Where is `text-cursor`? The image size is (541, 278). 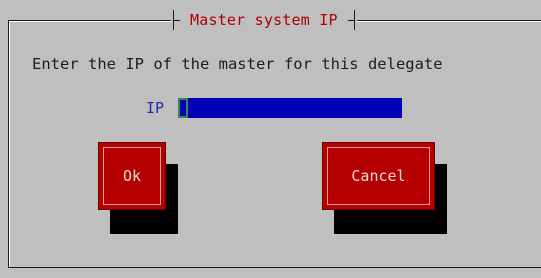
text-cursor is located at coordinates (183, 108).